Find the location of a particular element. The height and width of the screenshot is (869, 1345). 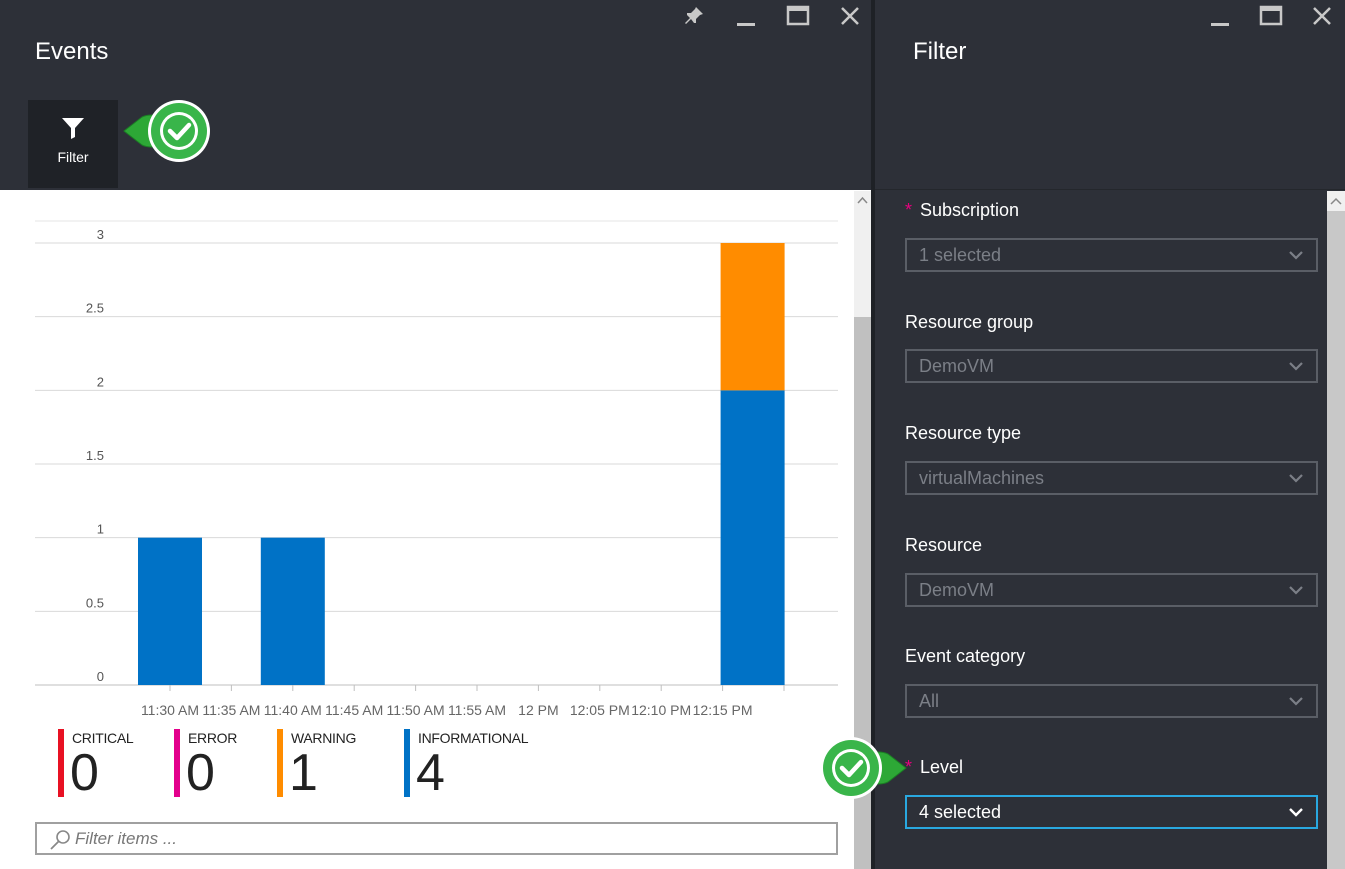

resource-type-value: virtualMachines is located at coordinates (982, 478).